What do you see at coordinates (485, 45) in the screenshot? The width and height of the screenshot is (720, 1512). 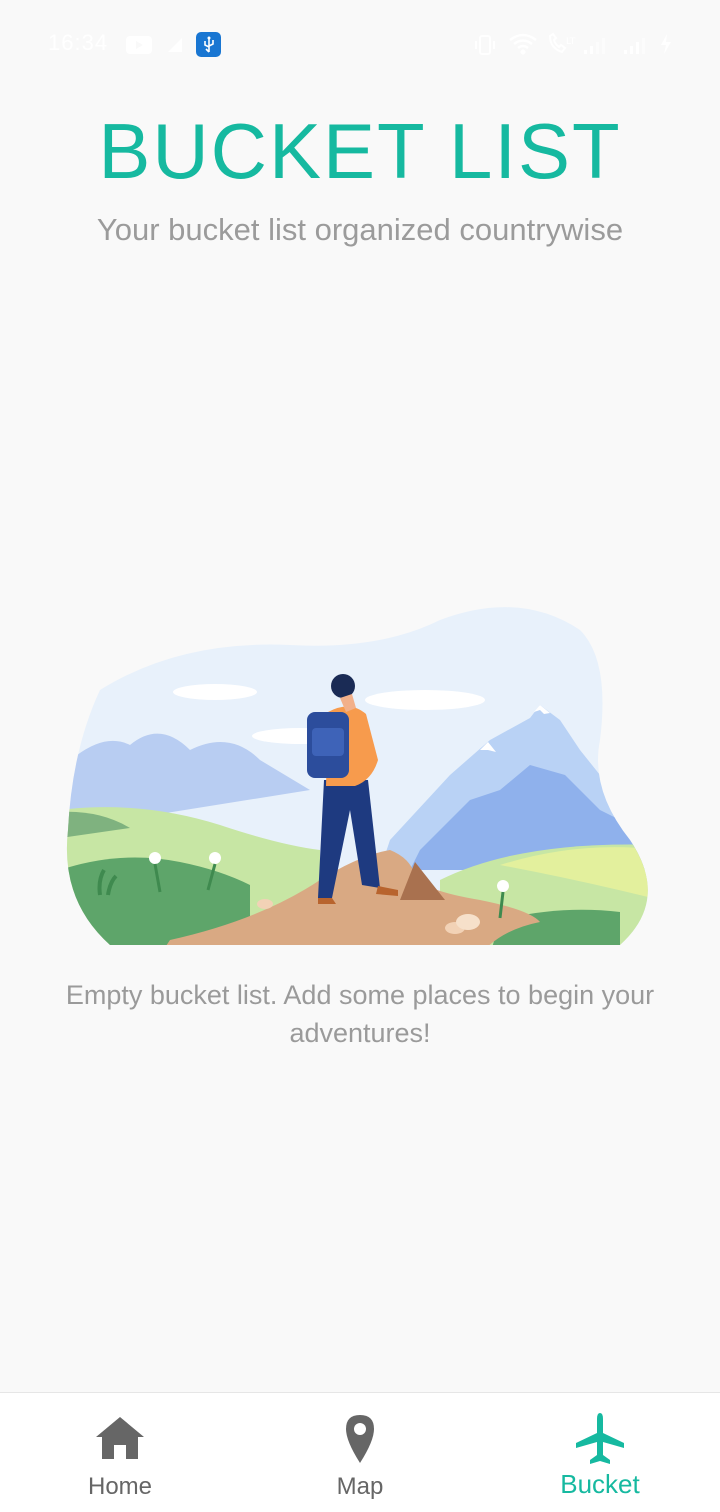 I see `vibrate-icon` at bounding box center [485, 45].